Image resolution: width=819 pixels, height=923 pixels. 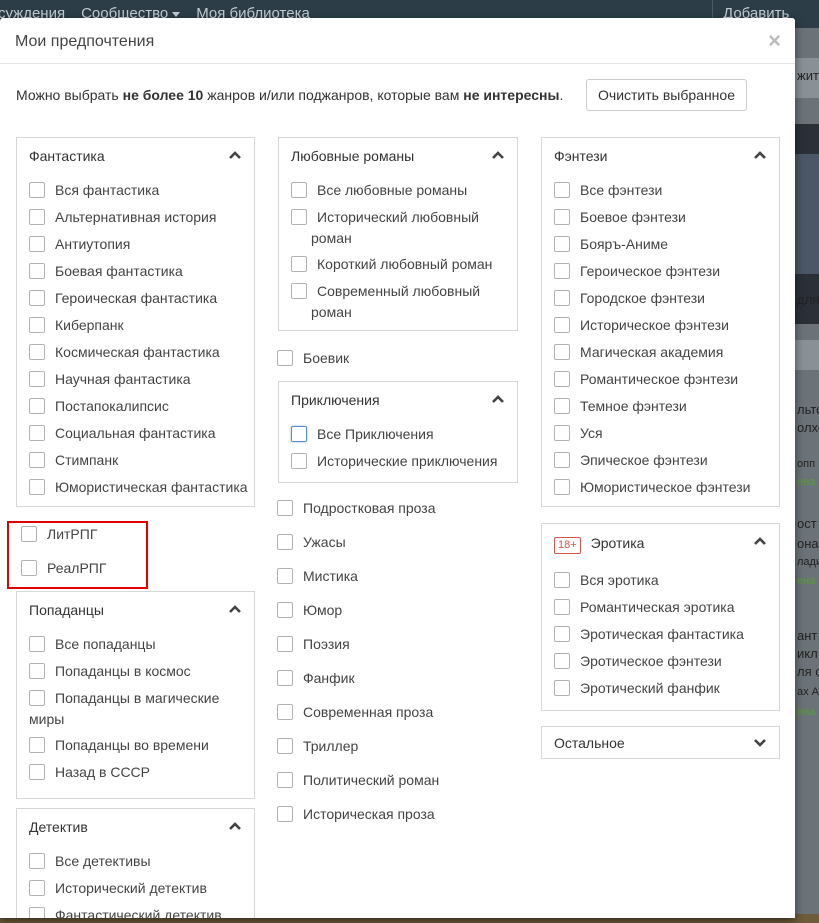 I want to click on genre-item: Историческое фэнтези, so click(x=641, y=325).